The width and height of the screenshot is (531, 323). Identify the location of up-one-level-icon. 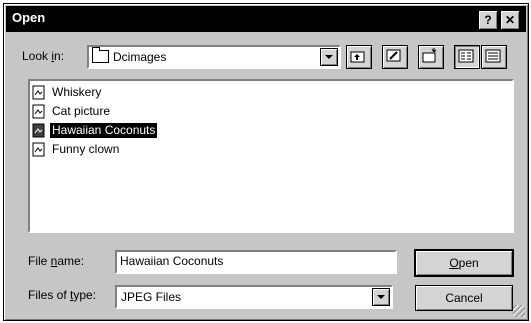
(357, 57).